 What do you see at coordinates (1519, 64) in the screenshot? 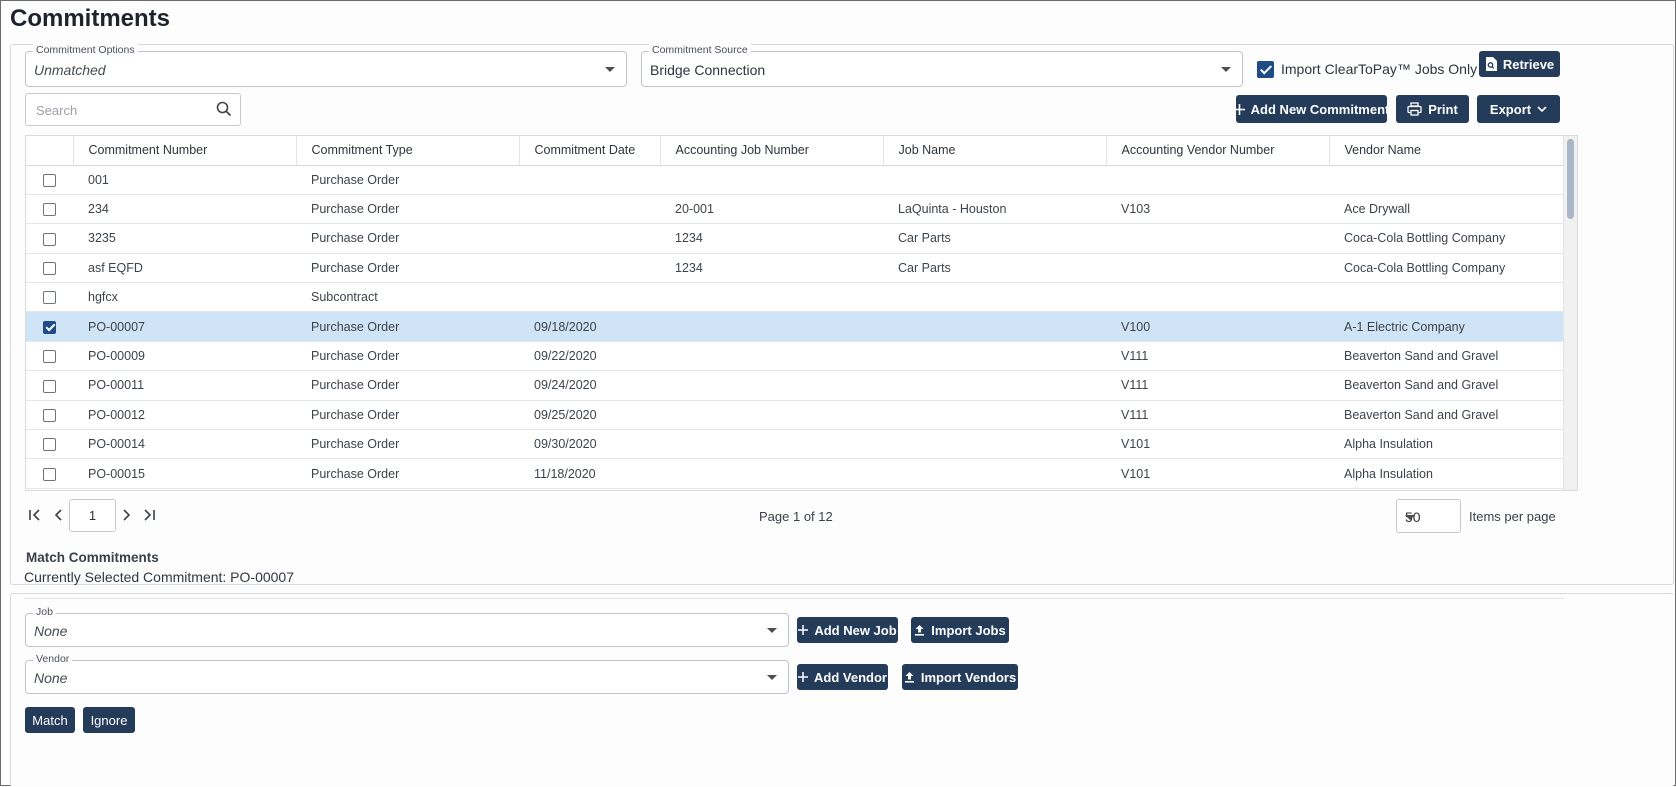
I see `retrieve-button: Retrieve` at bounding box center [1519, 64].